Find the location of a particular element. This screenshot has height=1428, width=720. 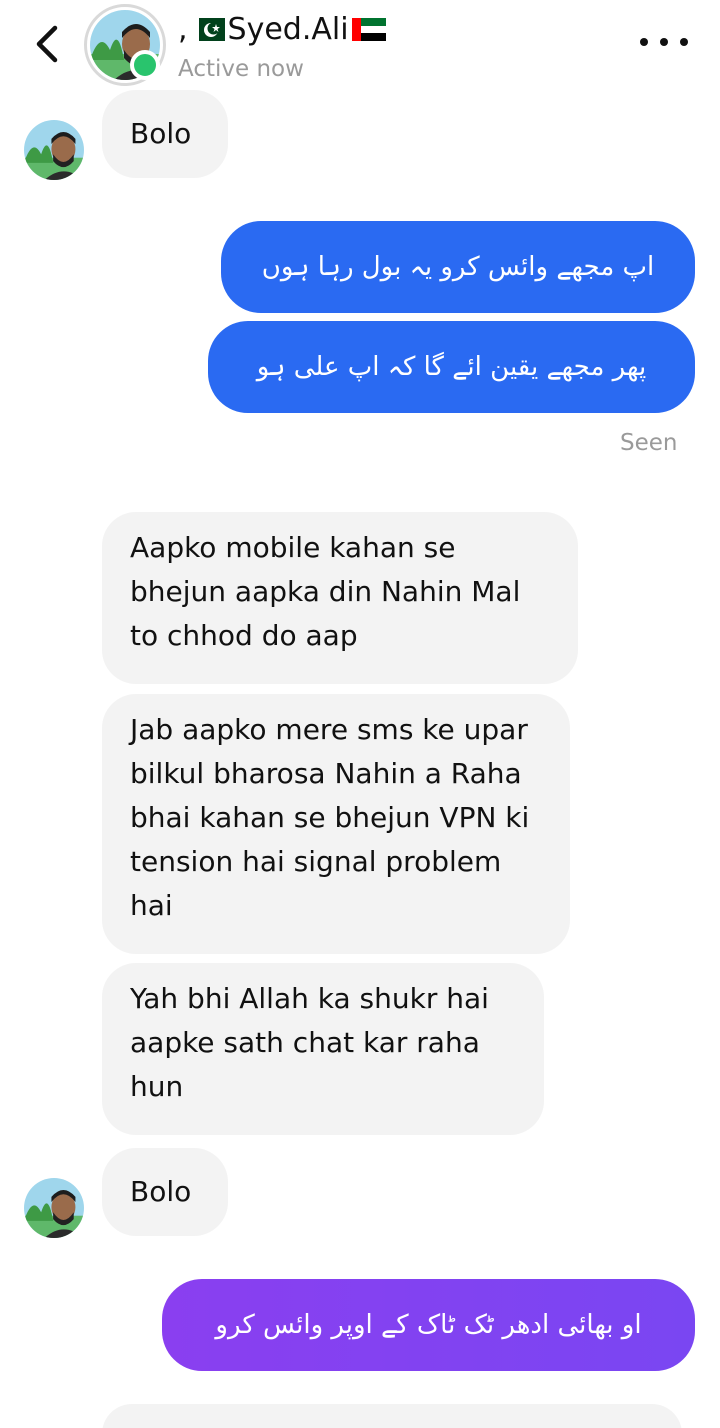

outgoing-message: او بھائی ادھر ٹک ٹاک کے اوپر وائس کرو is located at coordinates (428, 1325).